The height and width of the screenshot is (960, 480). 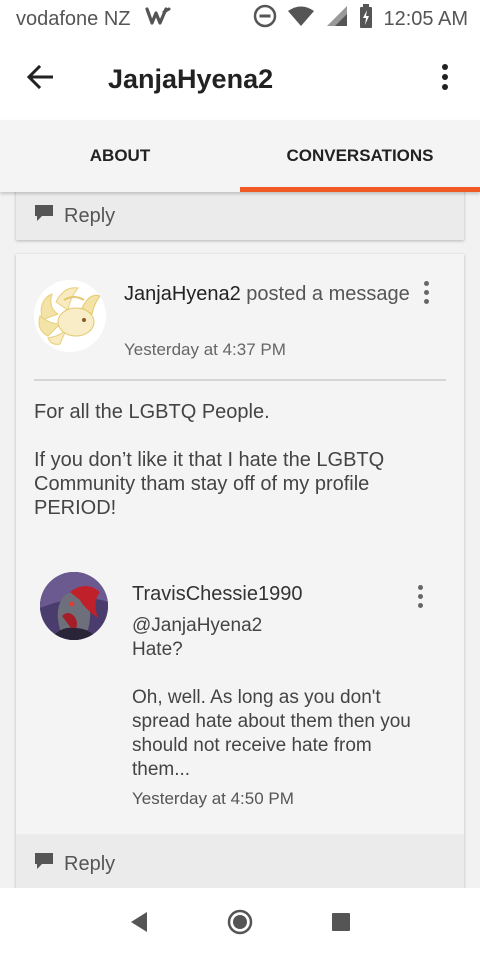 What do you see at coordinates (425, 18) in the screenshot?
I see `clock: 12:05 AM` at bounding box center [425, 18].